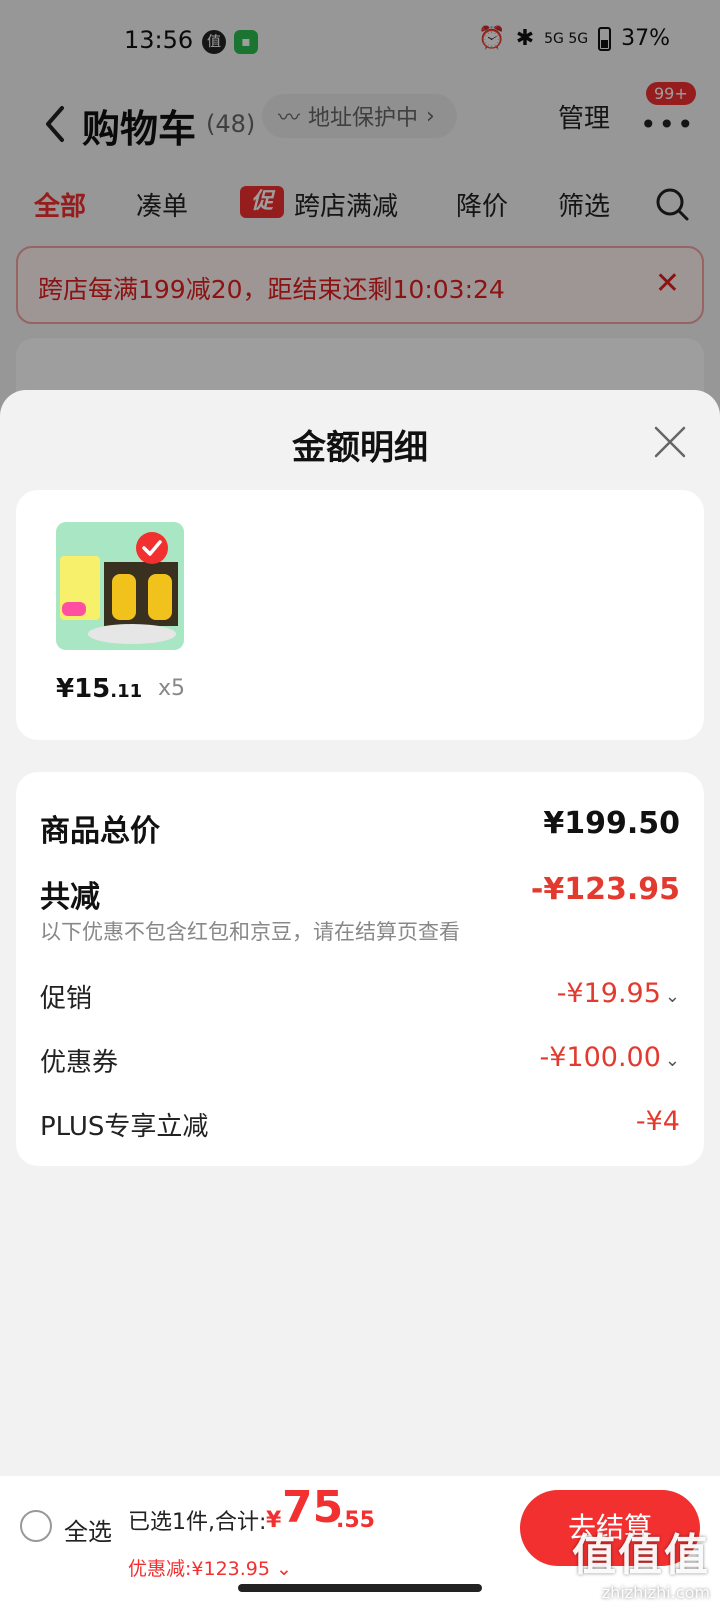  I want to click on promo-value: -¥19.95, so click(608, 993).